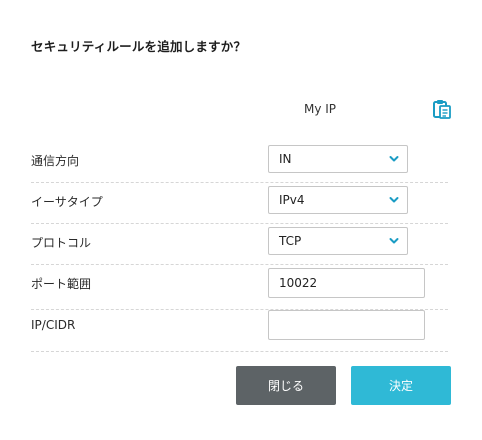  Describe the element at coordinates (338, 159) in the screenshot. I see `direction-select: IN` at that location.